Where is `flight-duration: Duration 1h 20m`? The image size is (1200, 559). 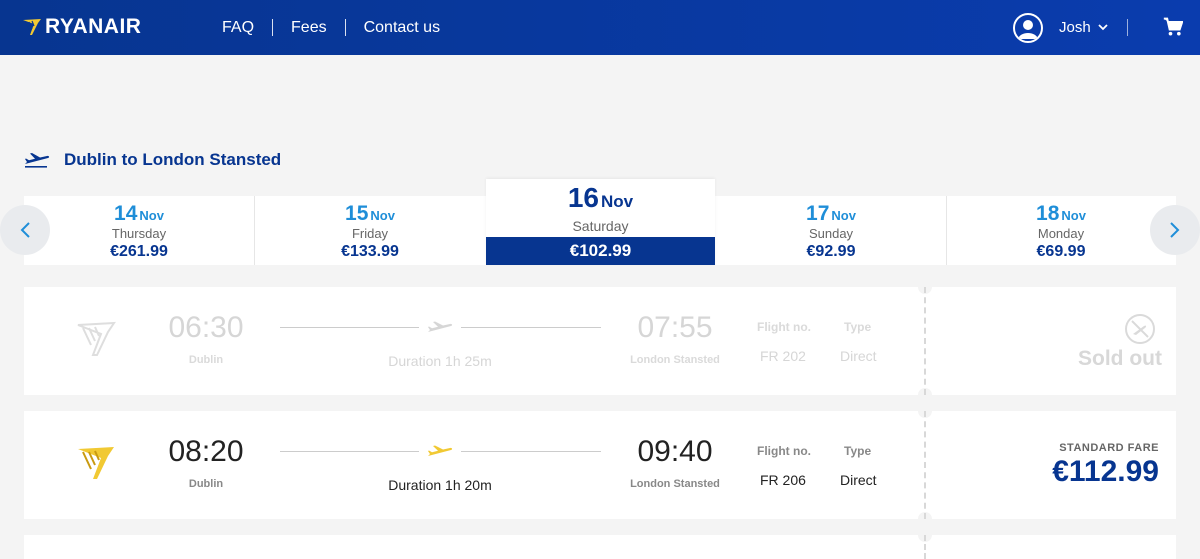 flight-duration: Duration 1h 20m is located at coordinates (440, 485).